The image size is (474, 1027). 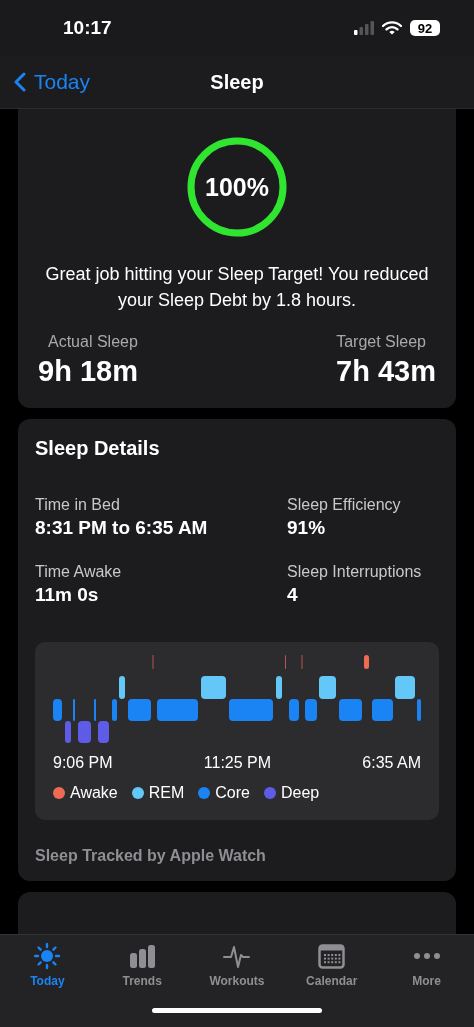 I want to click on metric-label: Sleep Interruptions, so click(x=355, y=572).